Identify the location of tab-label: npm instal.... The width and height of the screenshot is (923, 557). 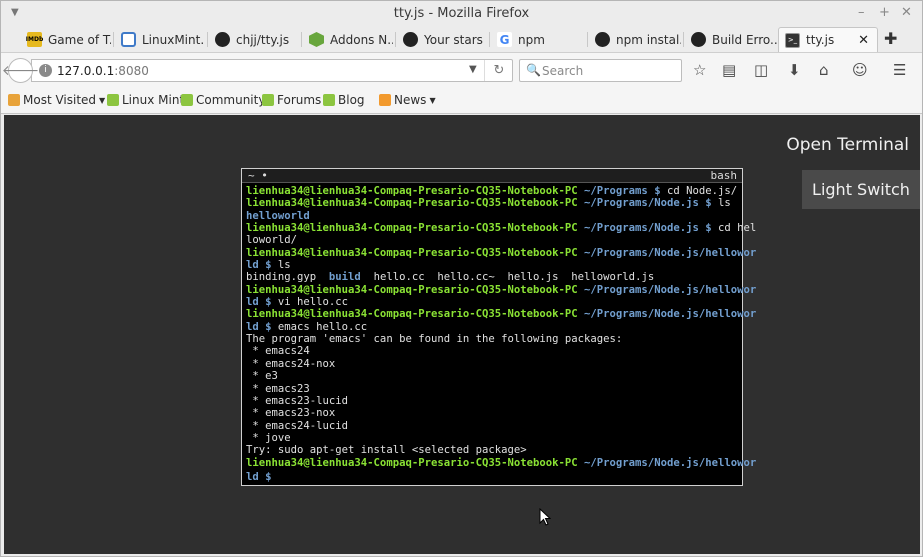
(648, 39).